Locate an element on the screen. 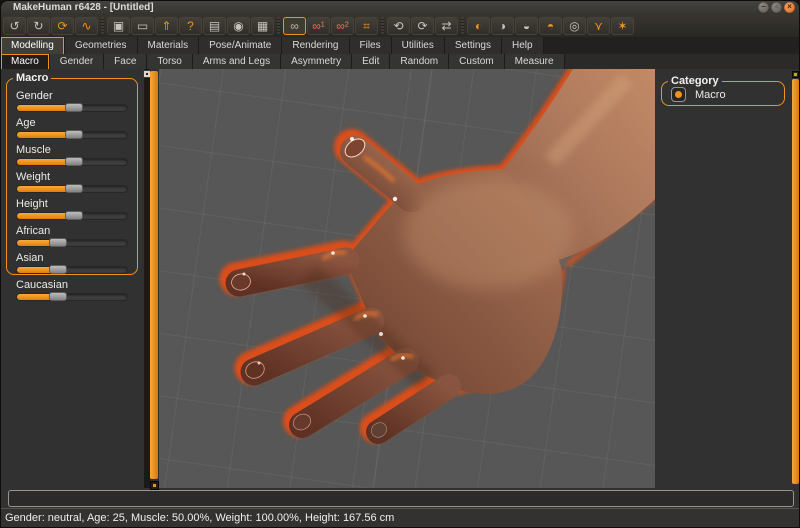 The image size is (800, 528). radio-label: Macro is located at coordinates (710, 94).